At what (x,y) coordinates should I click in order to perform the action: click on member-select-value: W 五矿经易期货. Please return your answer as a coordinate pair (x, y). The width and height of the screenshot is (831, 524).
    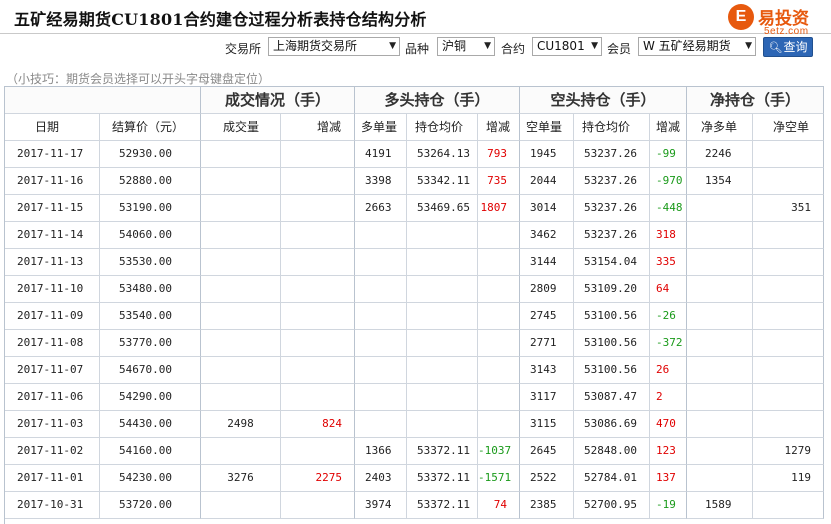
    Looking at the image, I should click on (687, 46).